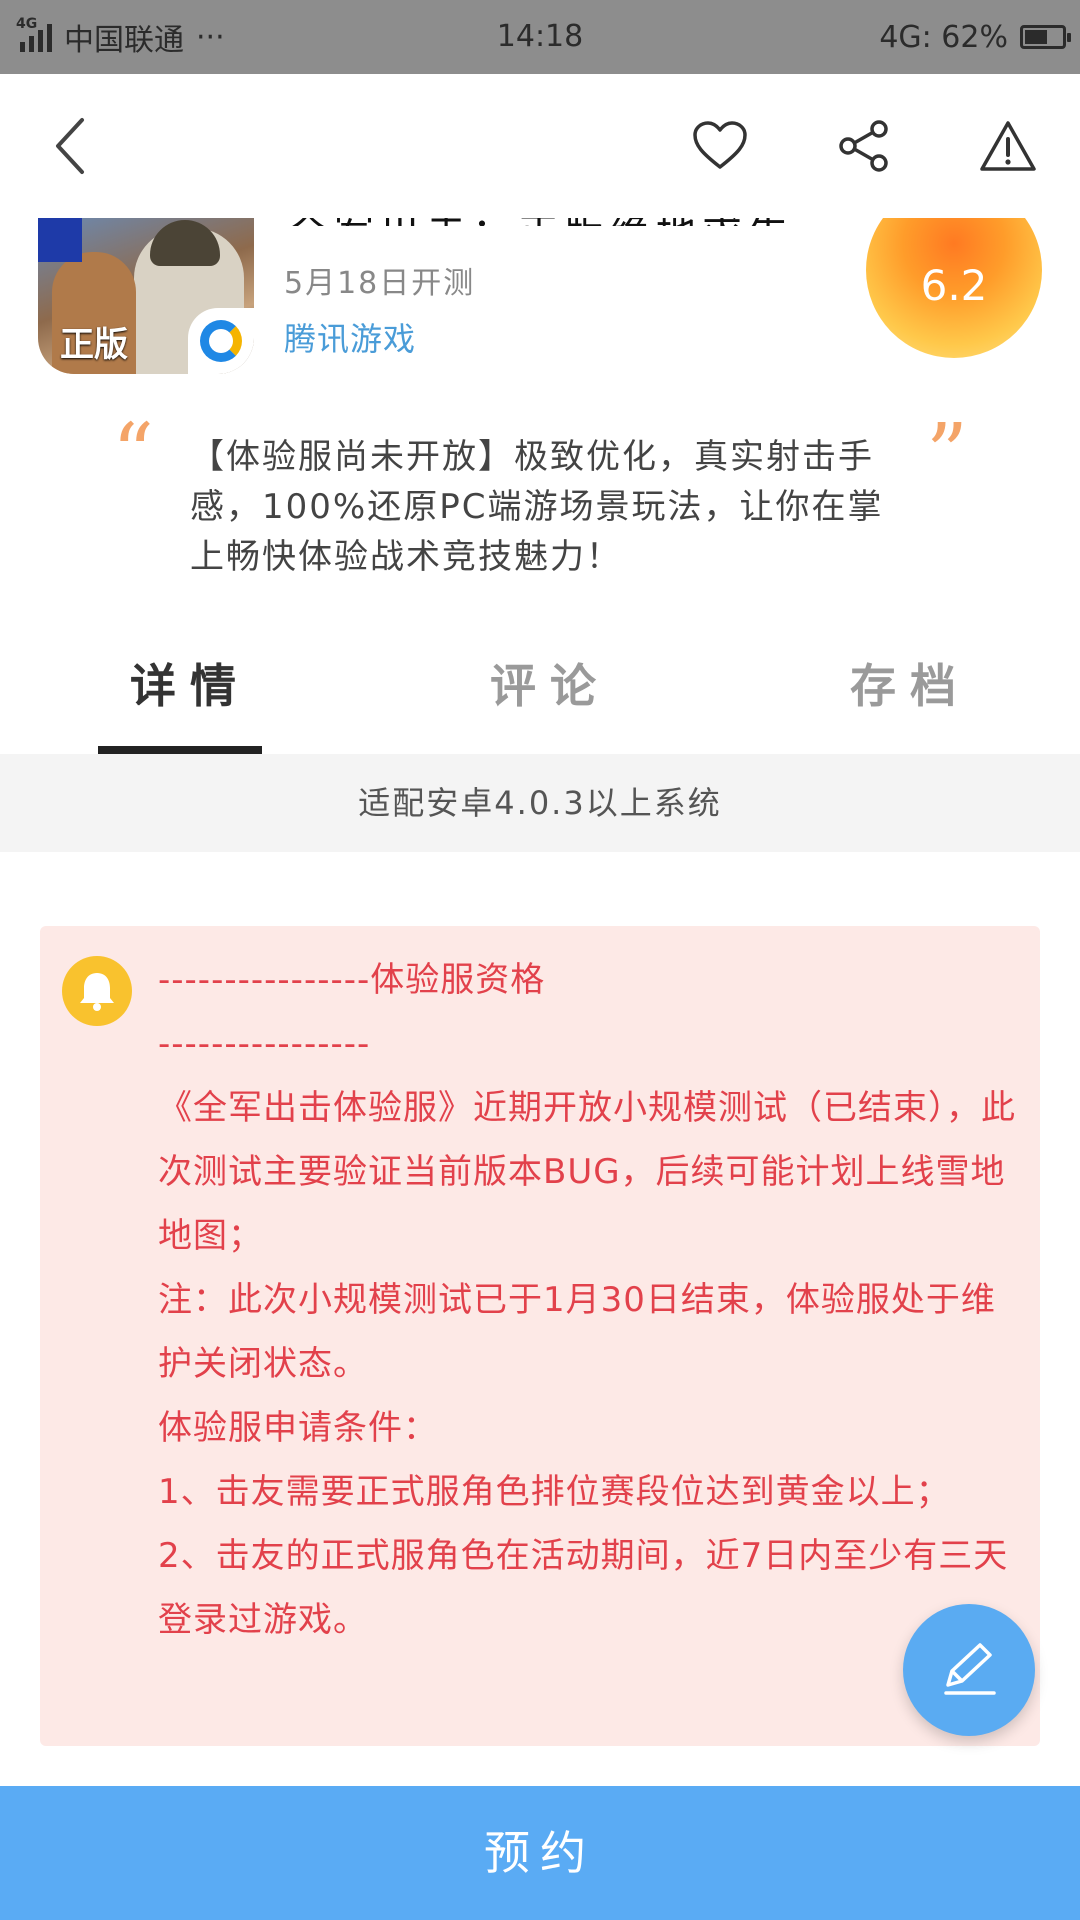  I want to click on publisher-logo-icon, so click(221, 341).